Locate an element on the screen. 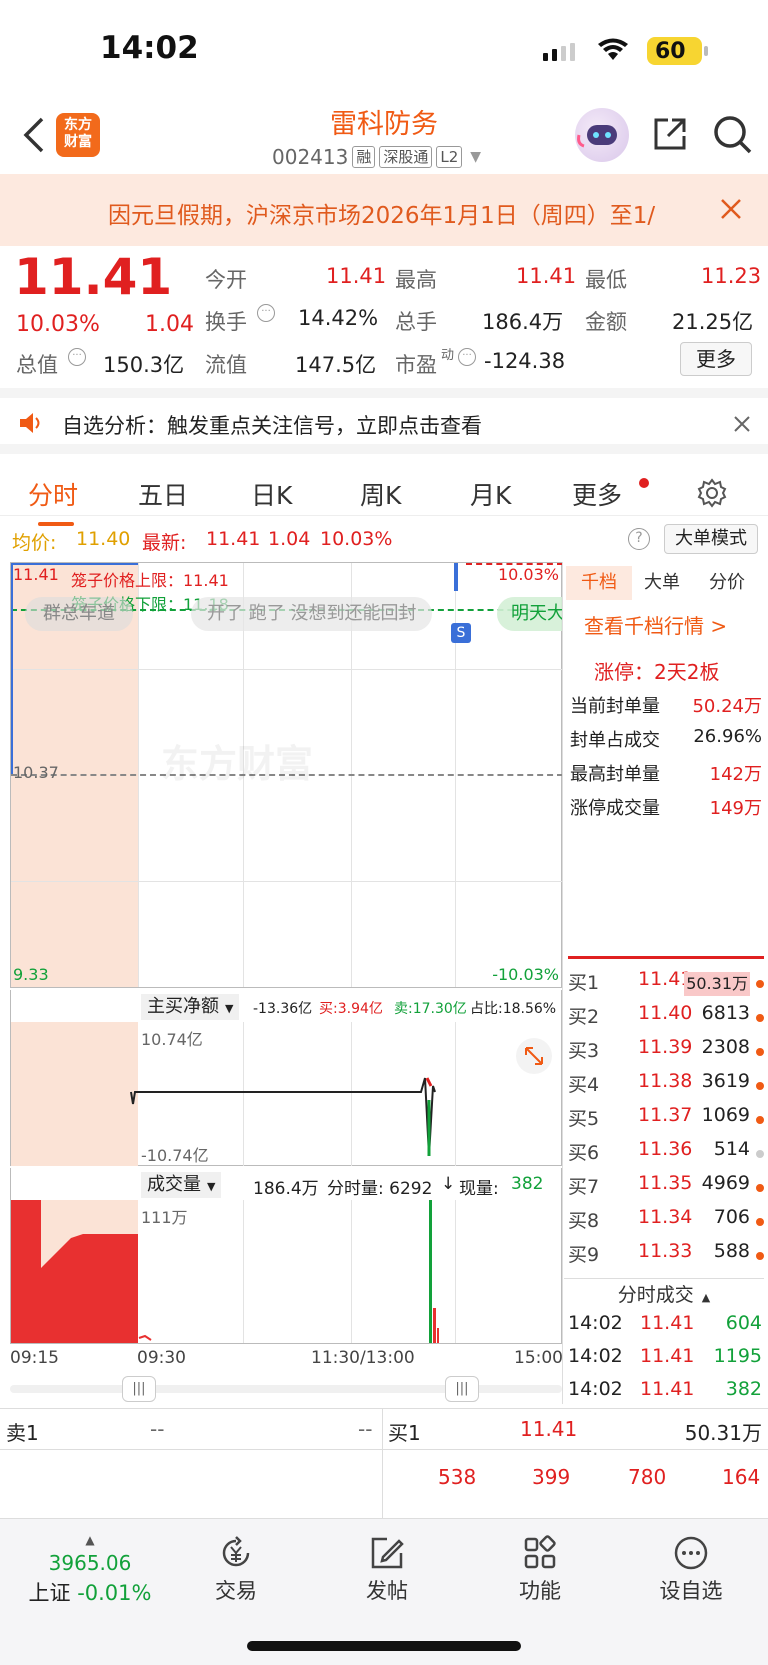 The image size is (768, 1665). tab-price-dist: 分价 is located at coordinates (727, 583).